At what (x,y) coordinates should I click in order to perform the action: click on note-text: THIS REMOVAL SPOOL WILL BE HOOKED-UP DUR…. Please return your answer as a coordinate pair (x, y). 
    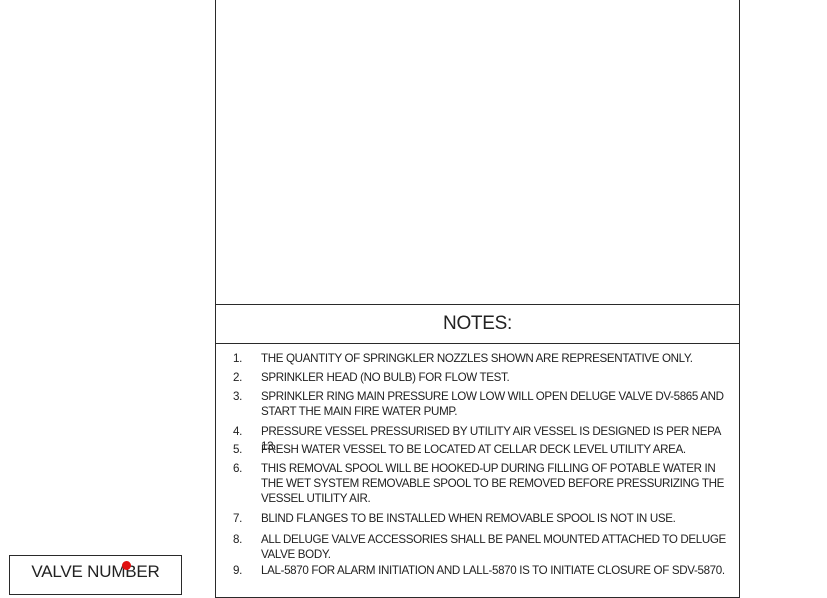
    Looking at the image, I should click on (493, 483).